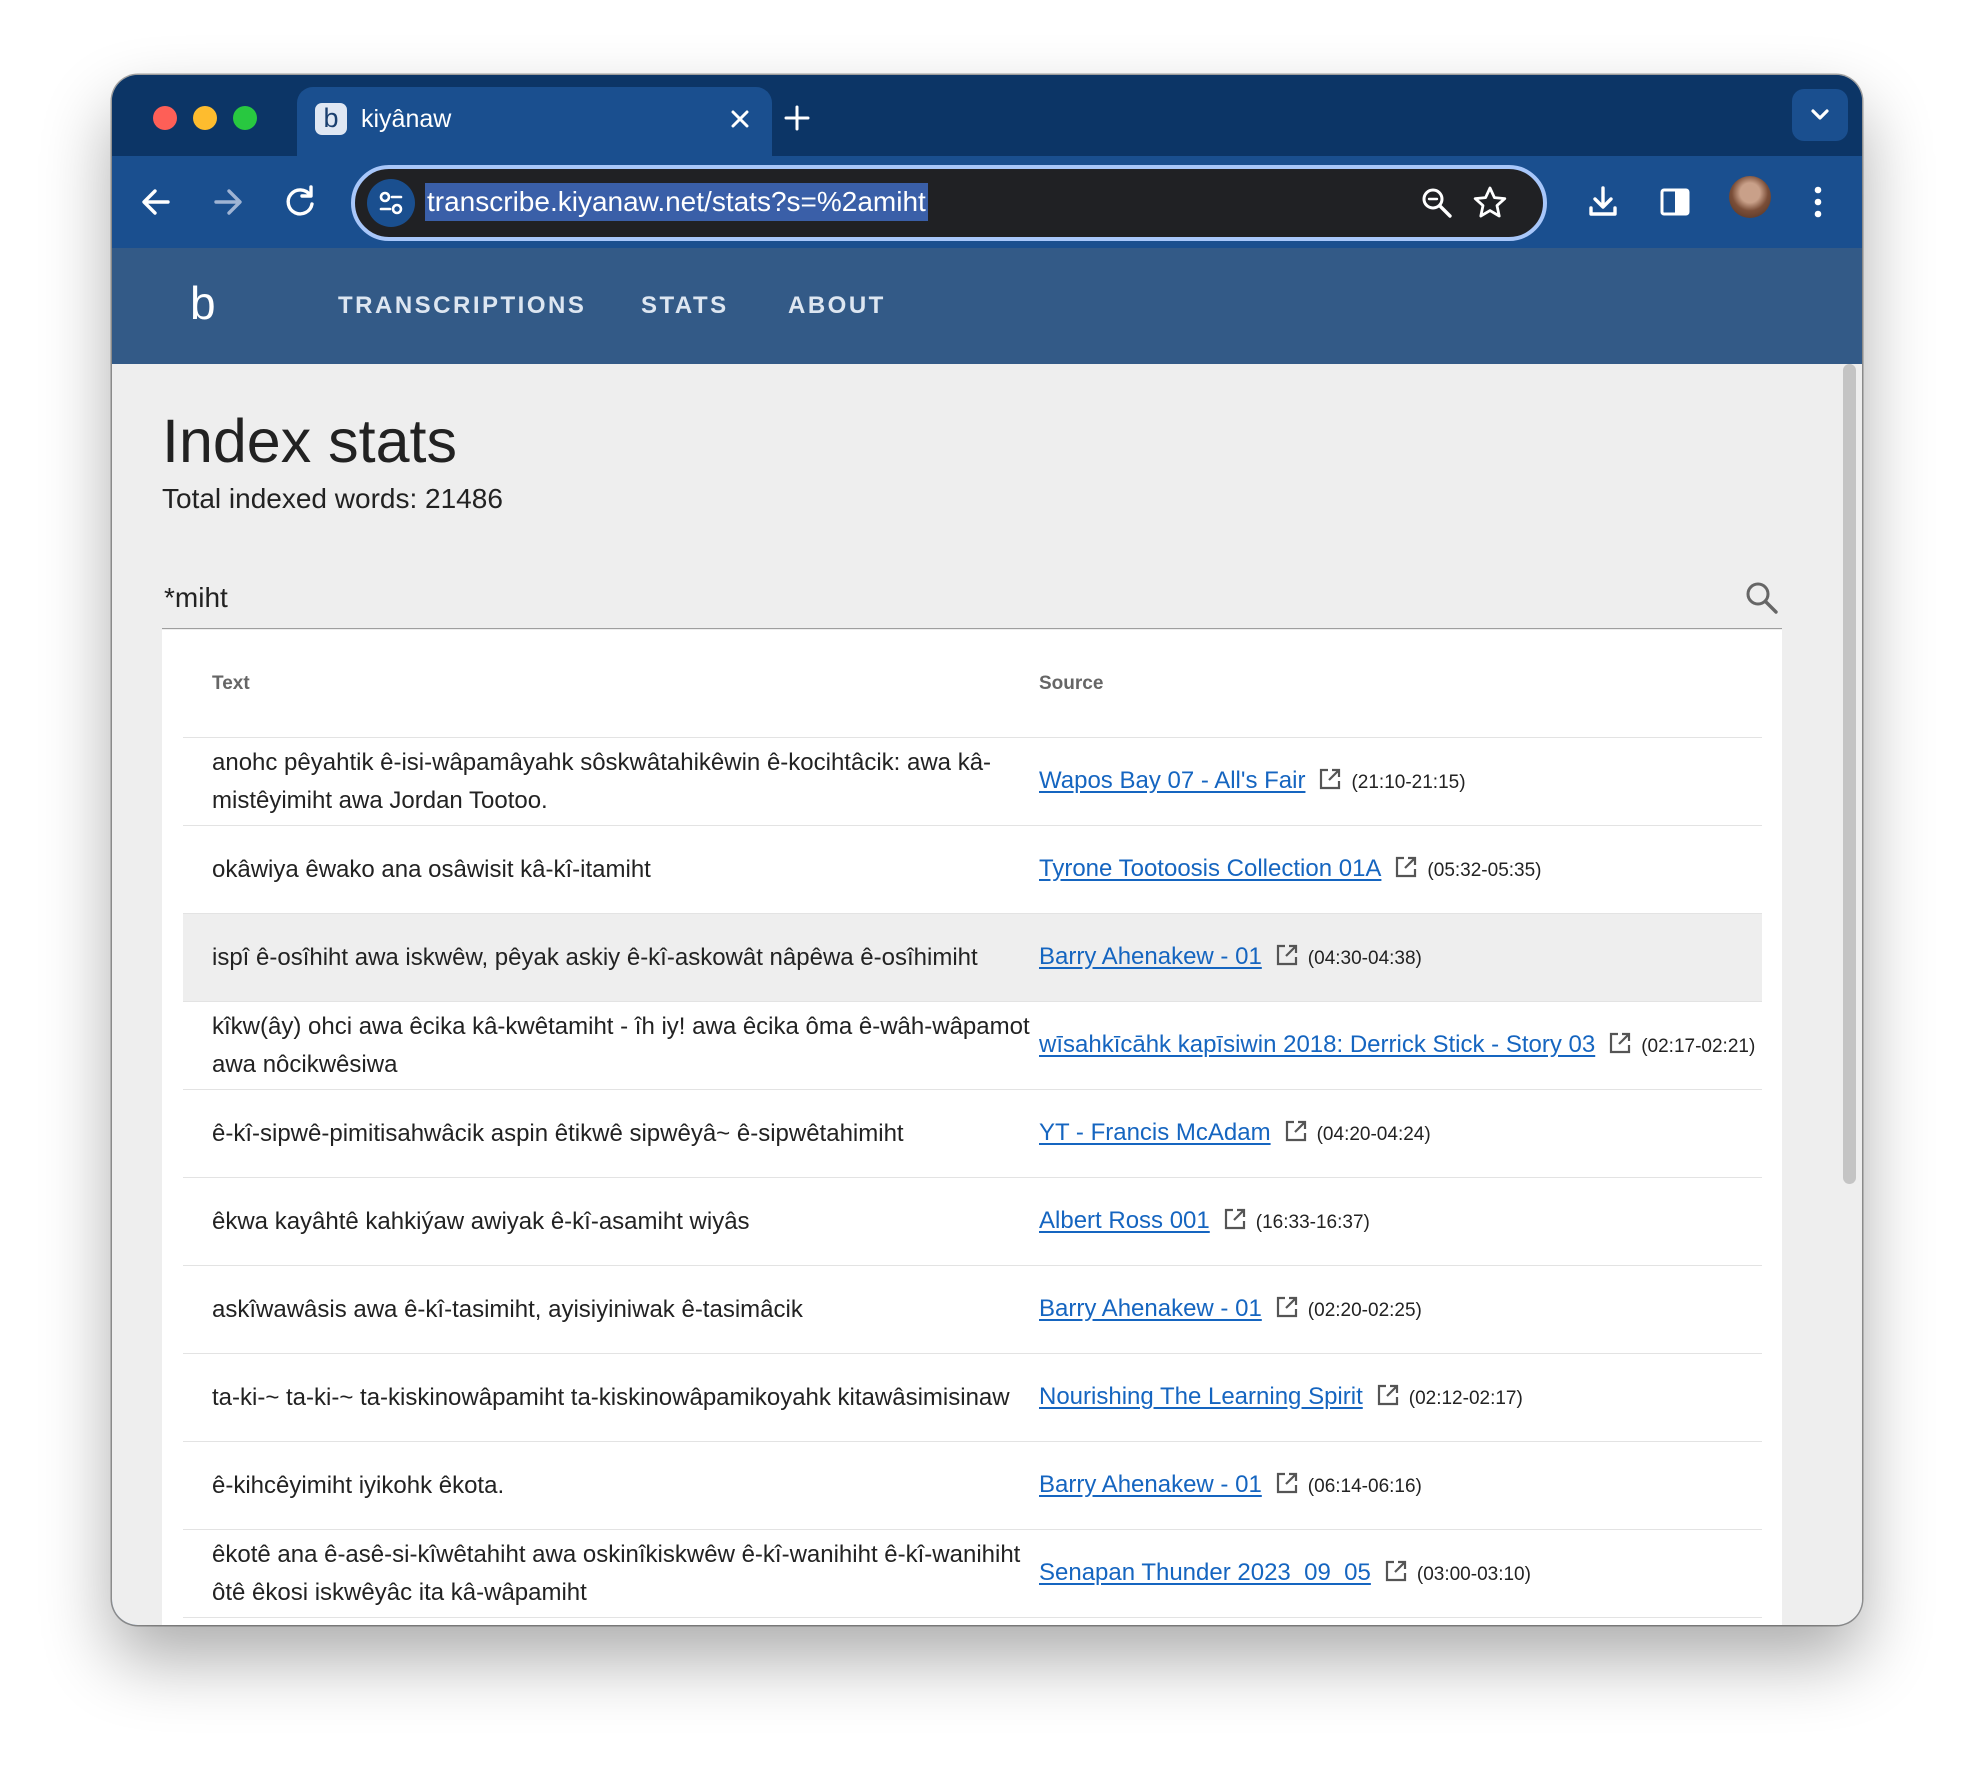 This screenshot has height=1772, width=1974. Describe the element at coordinates (1373, 1134) in the screenshot. I see `timestamp: (04:20-04:24)` at that location.